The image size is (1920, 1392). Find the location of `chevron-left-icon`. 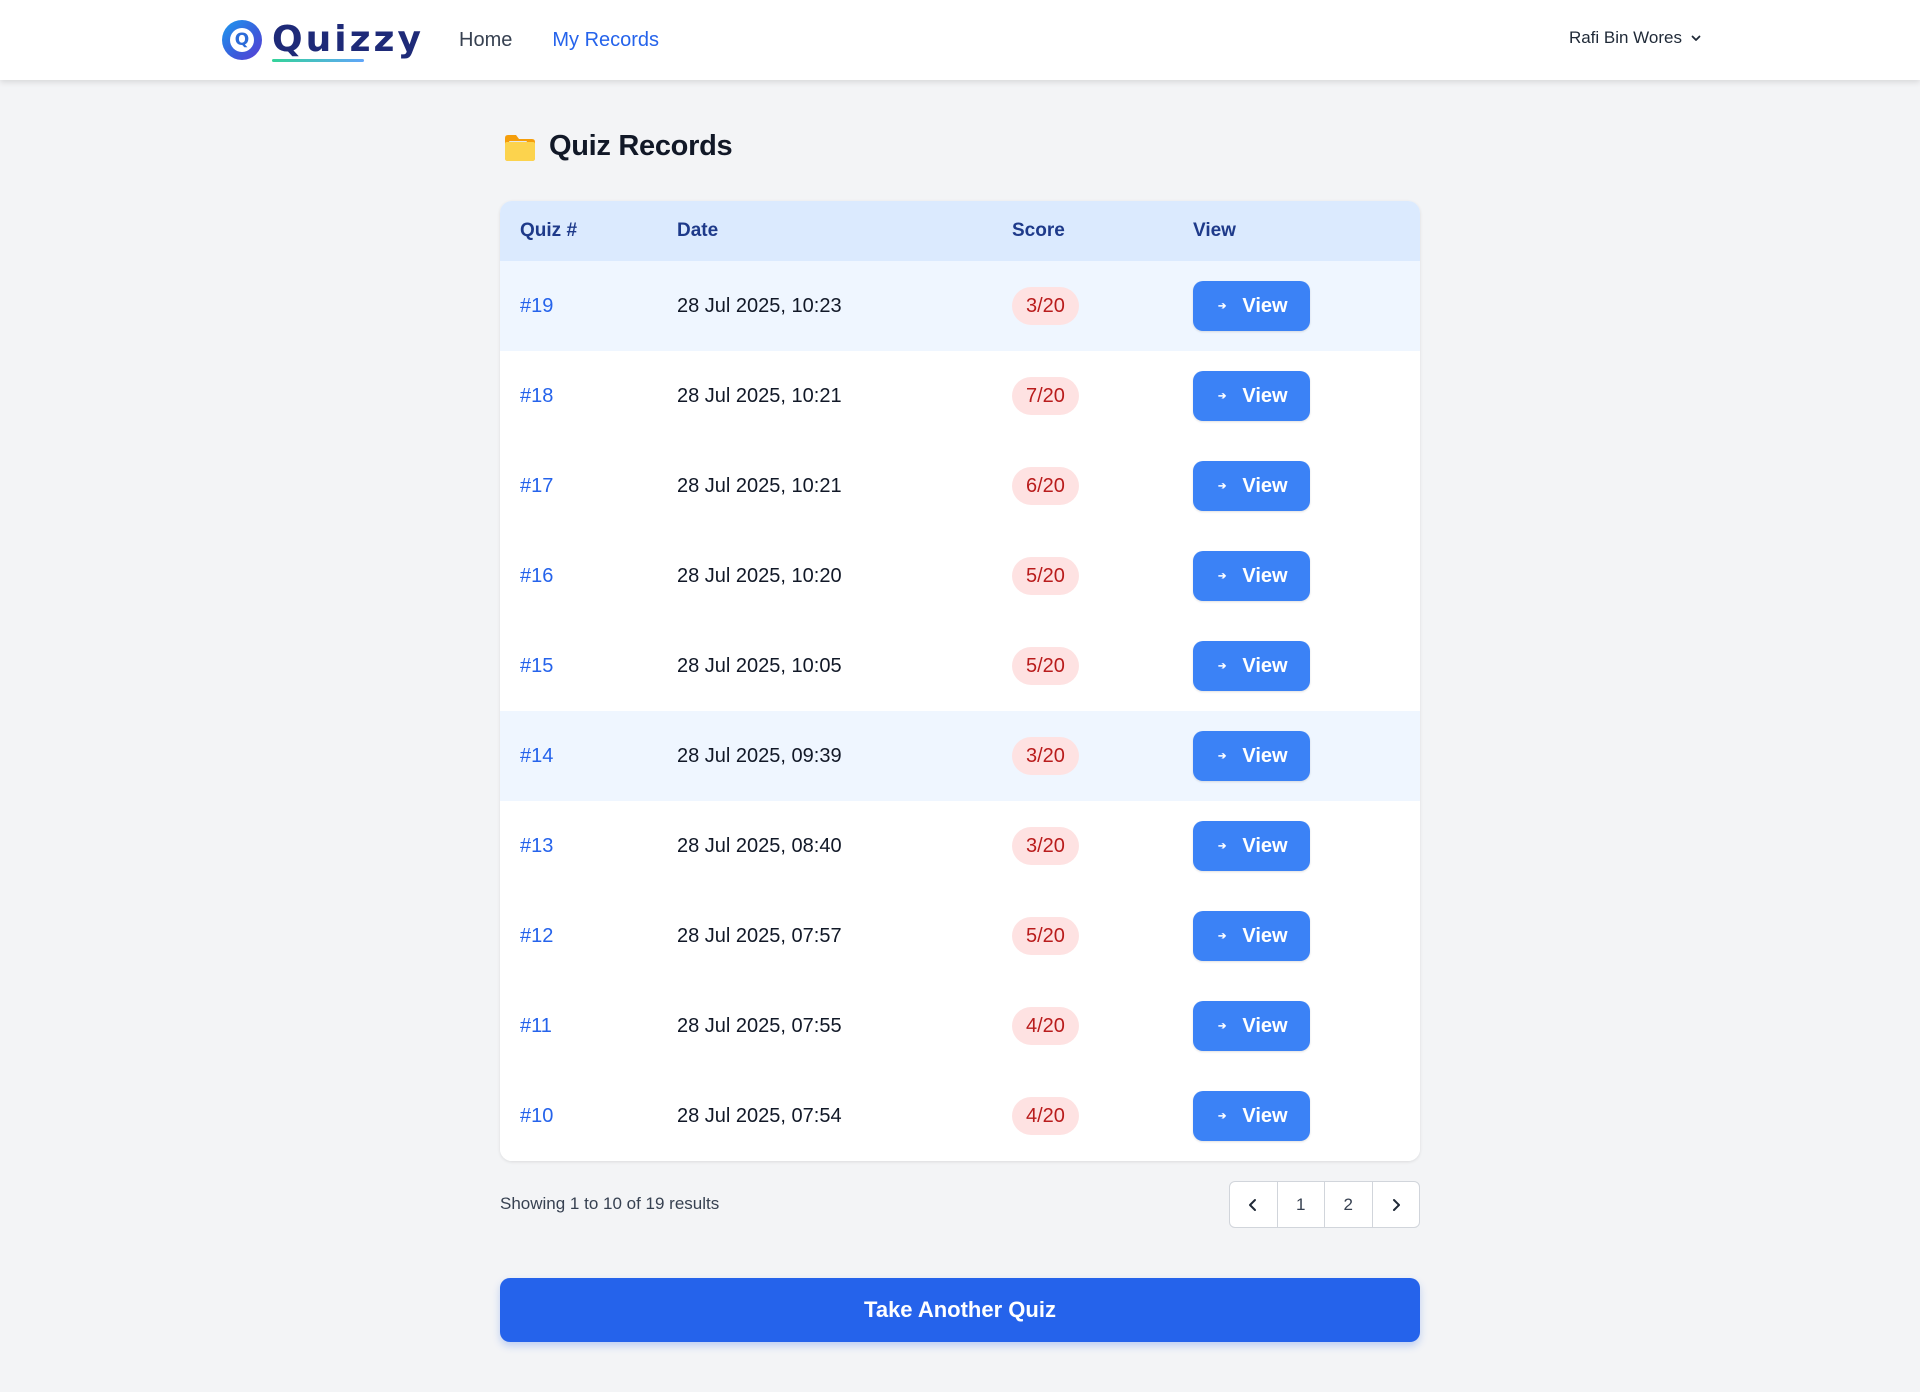

chevron-left-icon is located at coordinates (1253, 1204).